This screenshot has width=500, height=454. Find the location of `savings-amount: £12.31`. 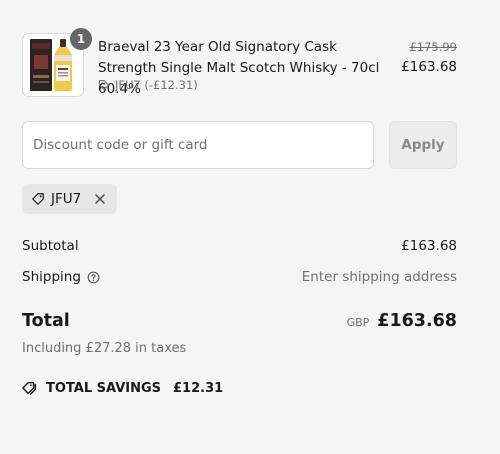

savings-amount: £12.31 is located at coordinates (198, 388).